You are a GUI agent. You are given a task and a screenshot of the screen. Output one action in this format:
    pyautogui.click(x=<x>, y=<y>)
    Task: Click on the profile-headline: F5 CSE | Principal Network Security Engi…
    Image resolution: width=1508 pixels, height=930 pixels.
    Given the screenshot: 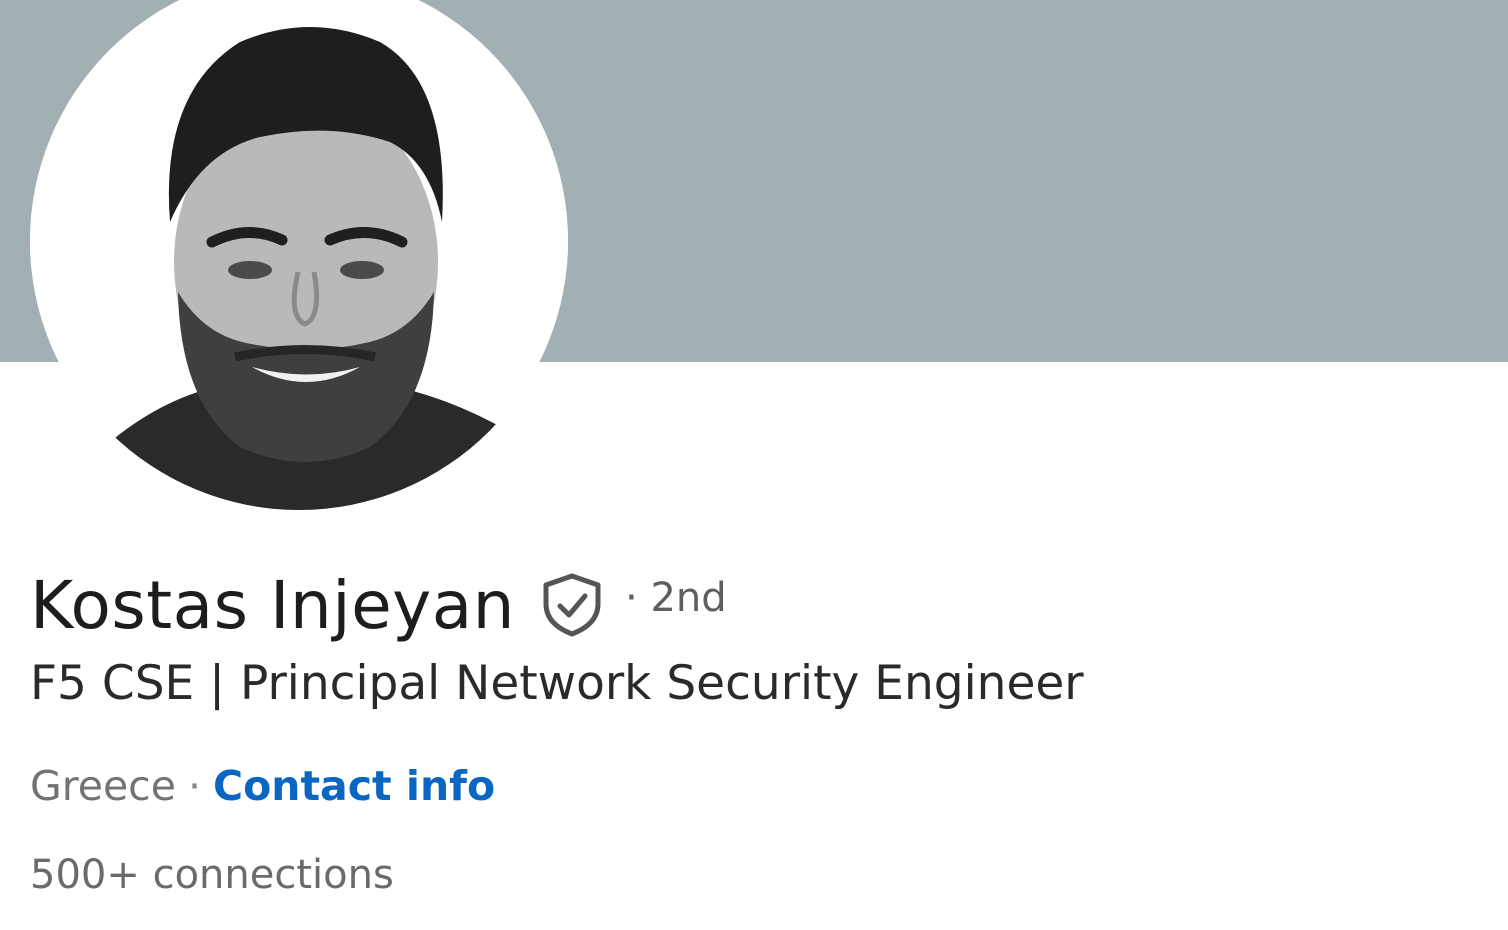 What is the action you would take?
    pyautogui.click(x=557, y=683)
    